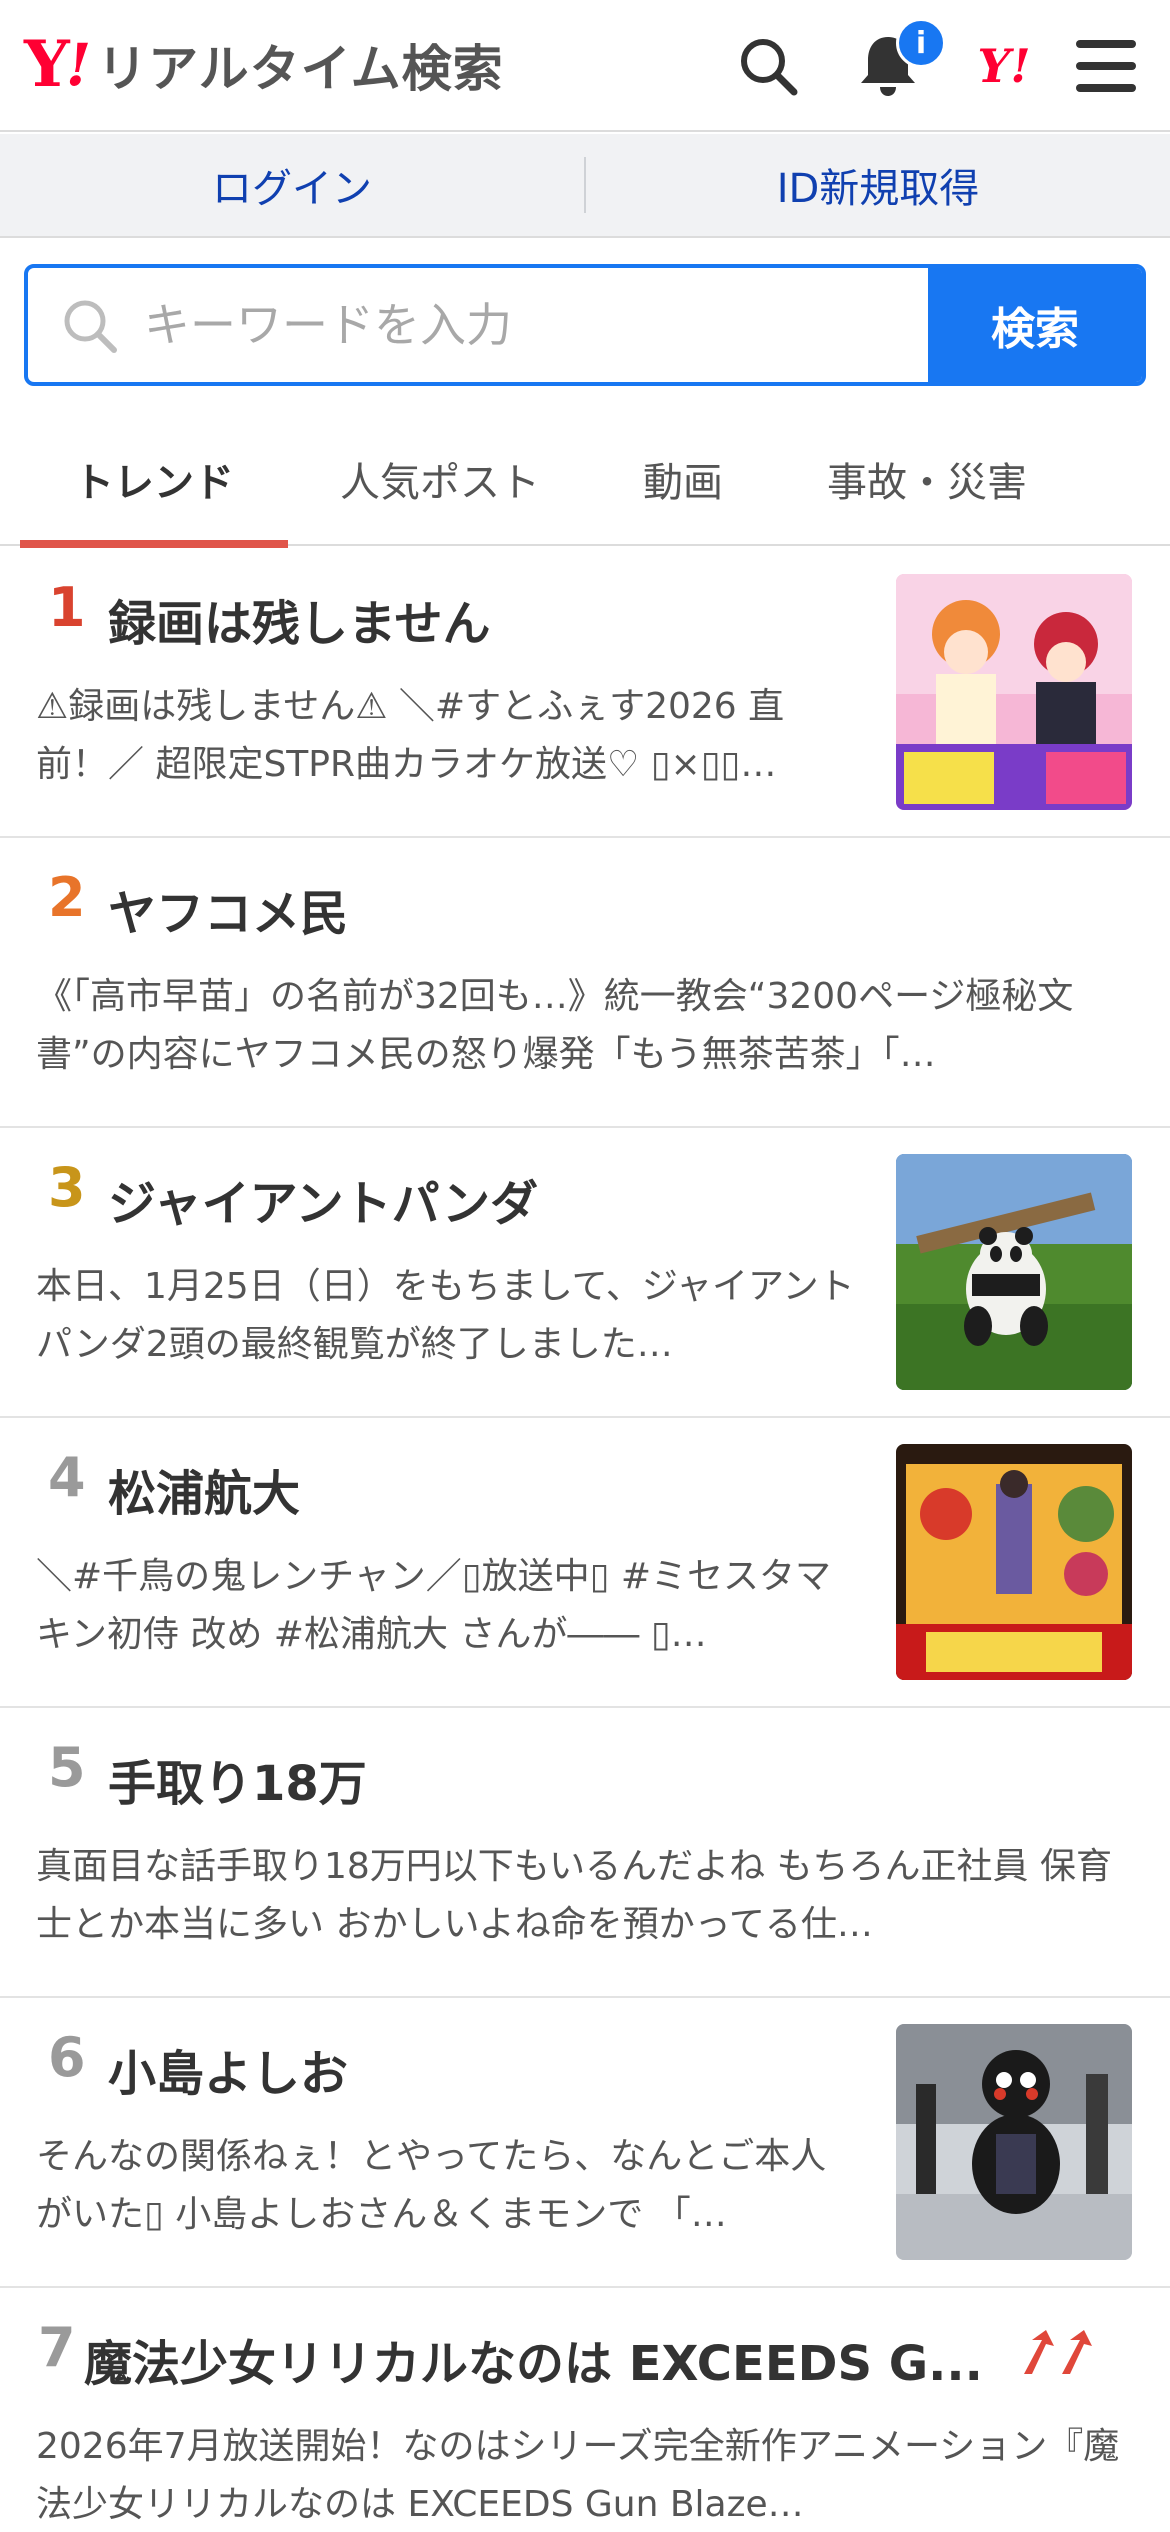 This screenshot has width=1170, height=2532. Describe the element at coordinates (323, 1199) in the screenshot. I see `trend-title: ジャイアントパンダ` at that location.